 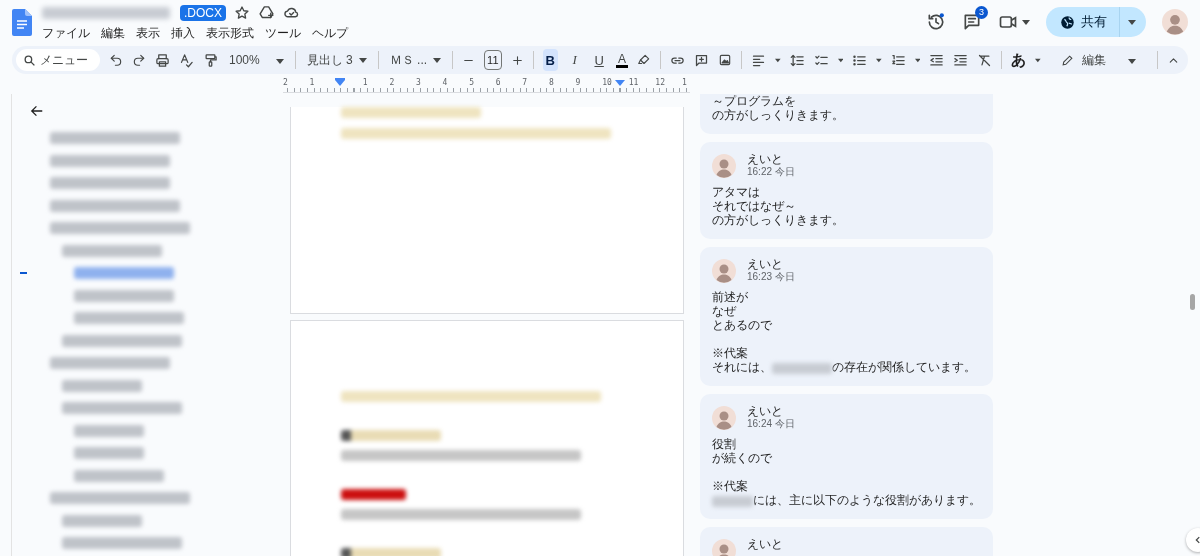 I want to click on comment-text: とあるので, so click(x=742, y=325).